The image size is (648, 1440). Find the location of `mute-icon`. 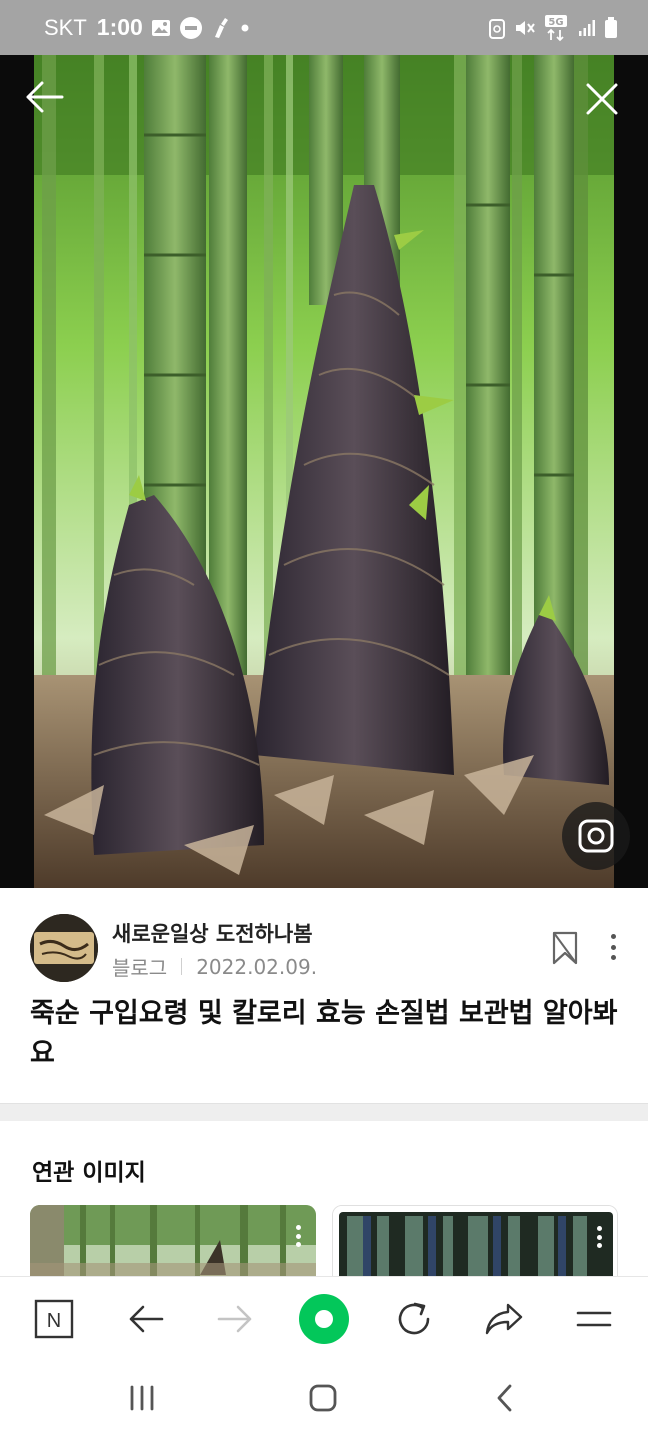

mute-icon is located at coordinates (525, 28).